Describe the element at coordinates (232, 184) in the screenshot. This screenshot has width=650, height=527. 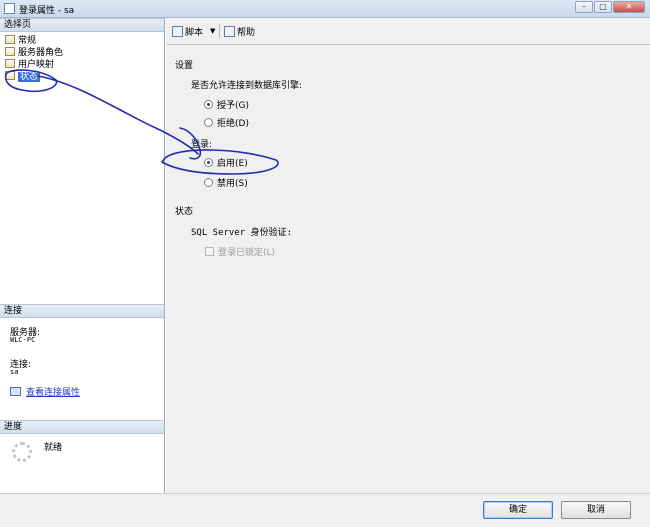
I see `disabled-label: 禁用(S)` at that location.